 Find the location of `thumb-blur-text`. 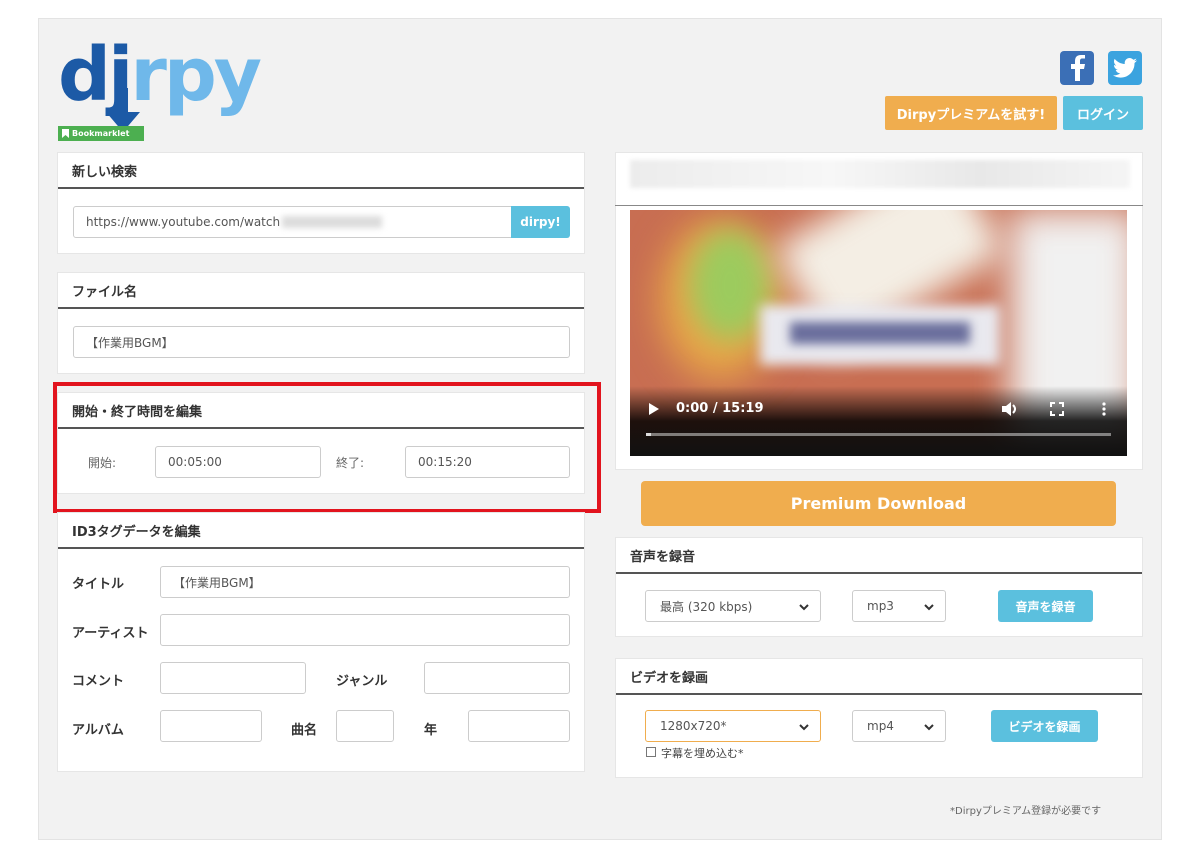

thumb-blur-text is located at coordinates (880, 333).